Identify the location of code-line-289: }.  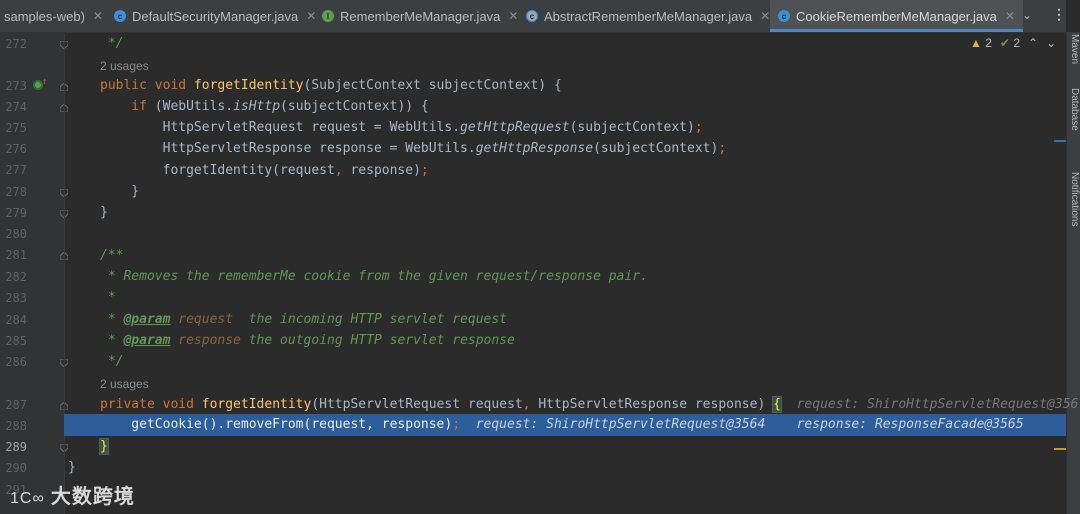
(104, 447).